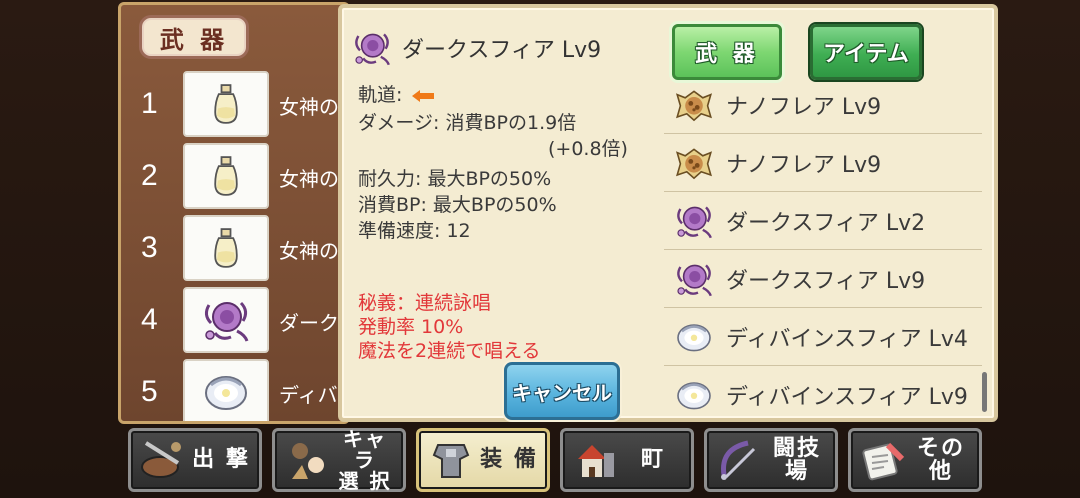  What do you see at coordinates (940, 459) in the screenshot?
I see `nav-label: その他` at bounding box center [940, 459].